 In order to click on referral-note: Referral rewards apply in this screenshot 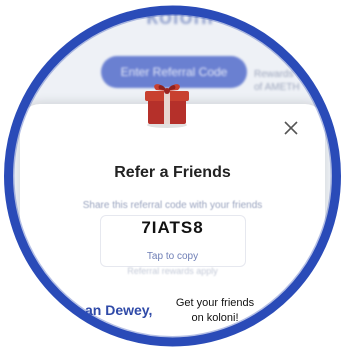, I will do `click(172, 271)`.